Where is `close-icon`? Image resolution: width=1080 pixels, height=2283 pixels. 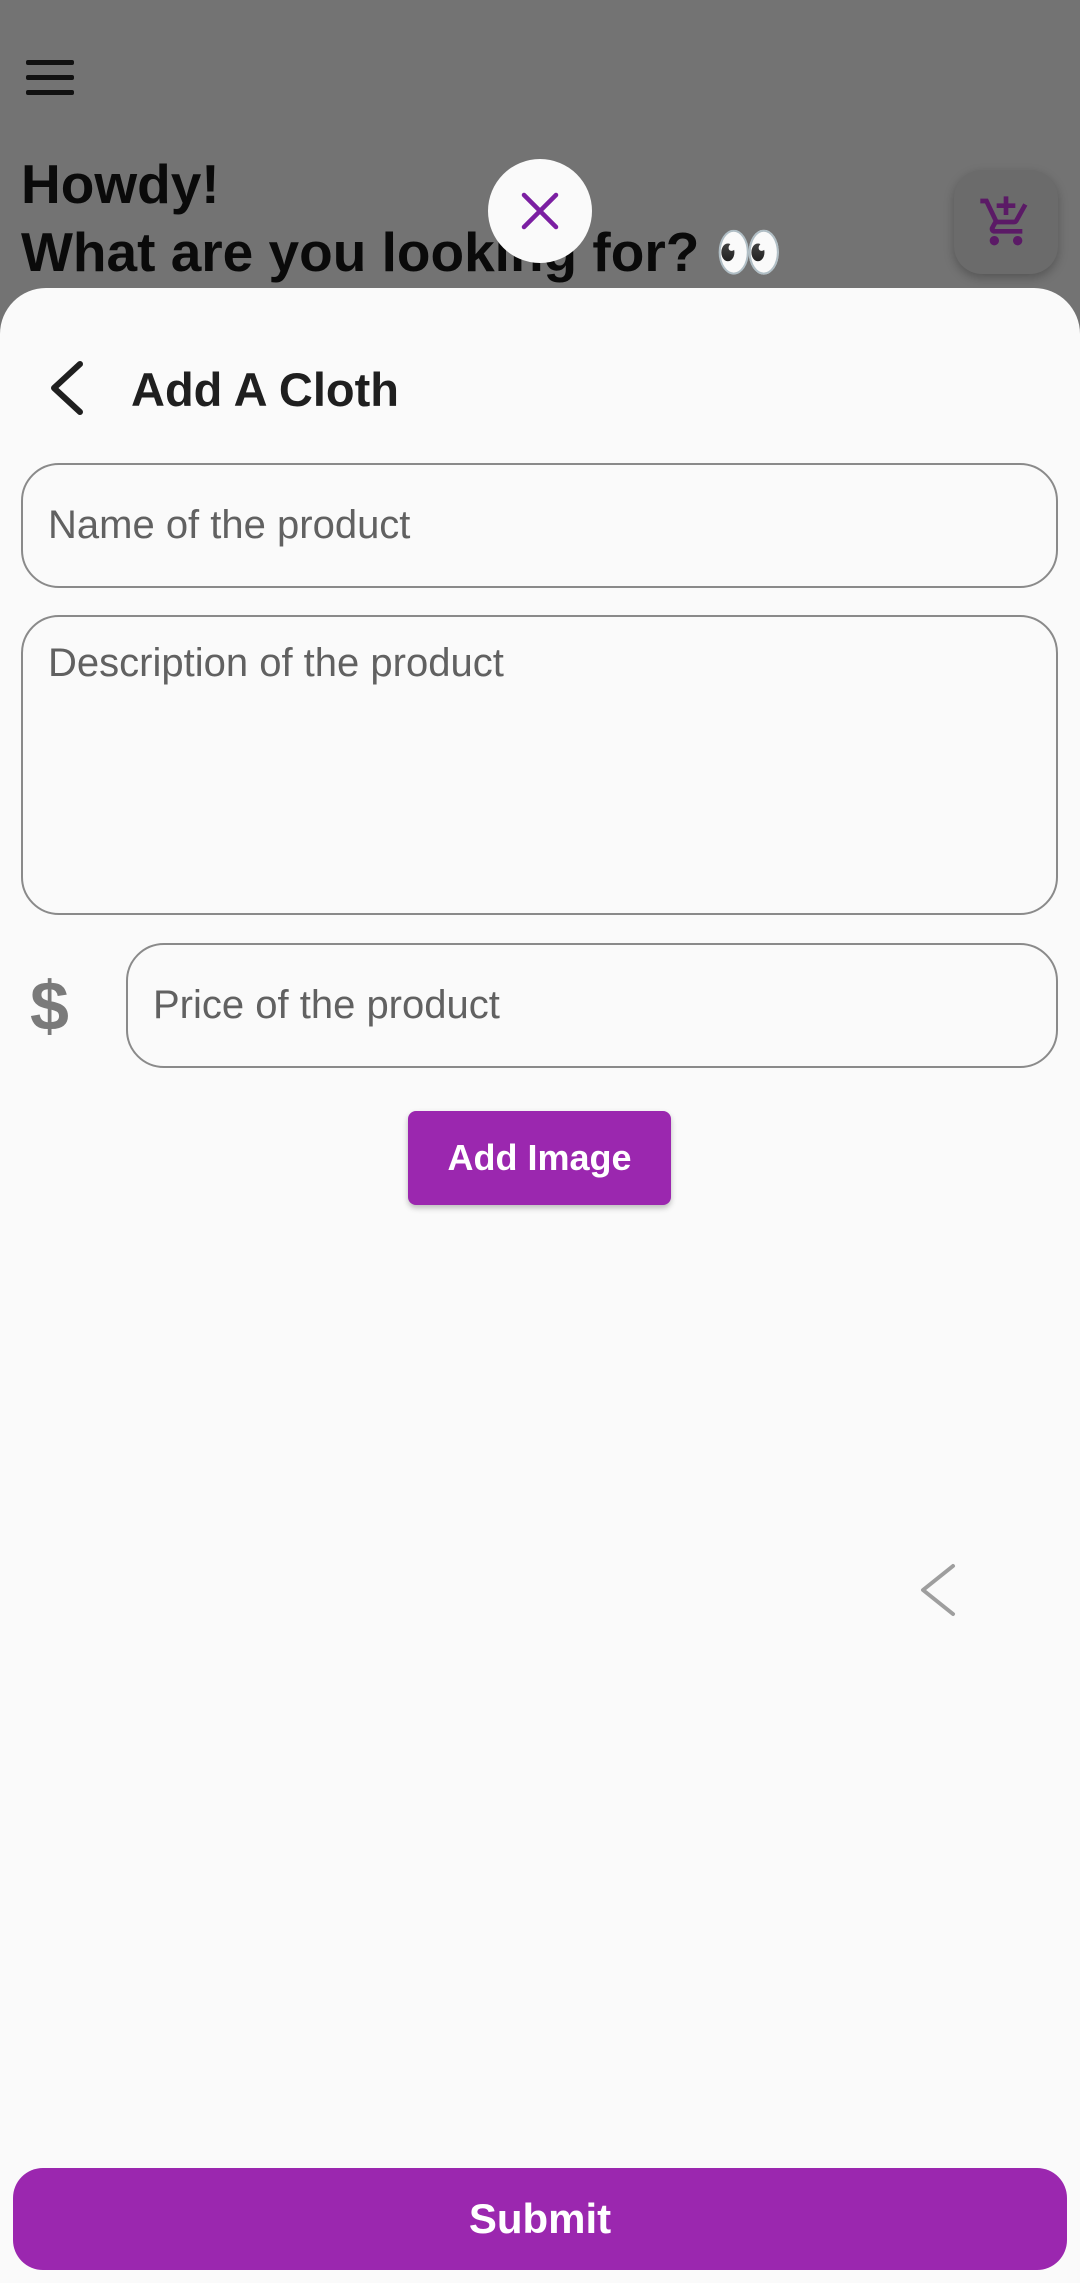 close-icon is located at coordinates (540, 211).